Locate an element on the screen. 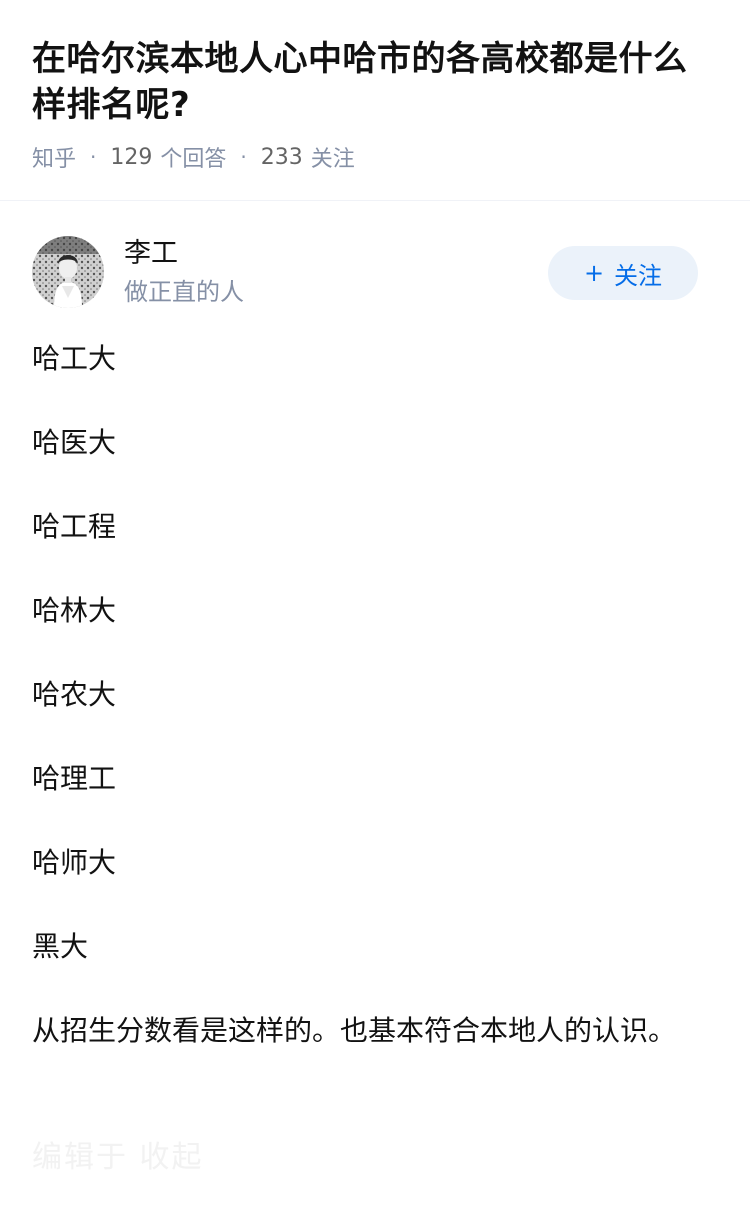 The image size is (750, 1210). source-label: 知乎 is located at coordinates (54, 157).